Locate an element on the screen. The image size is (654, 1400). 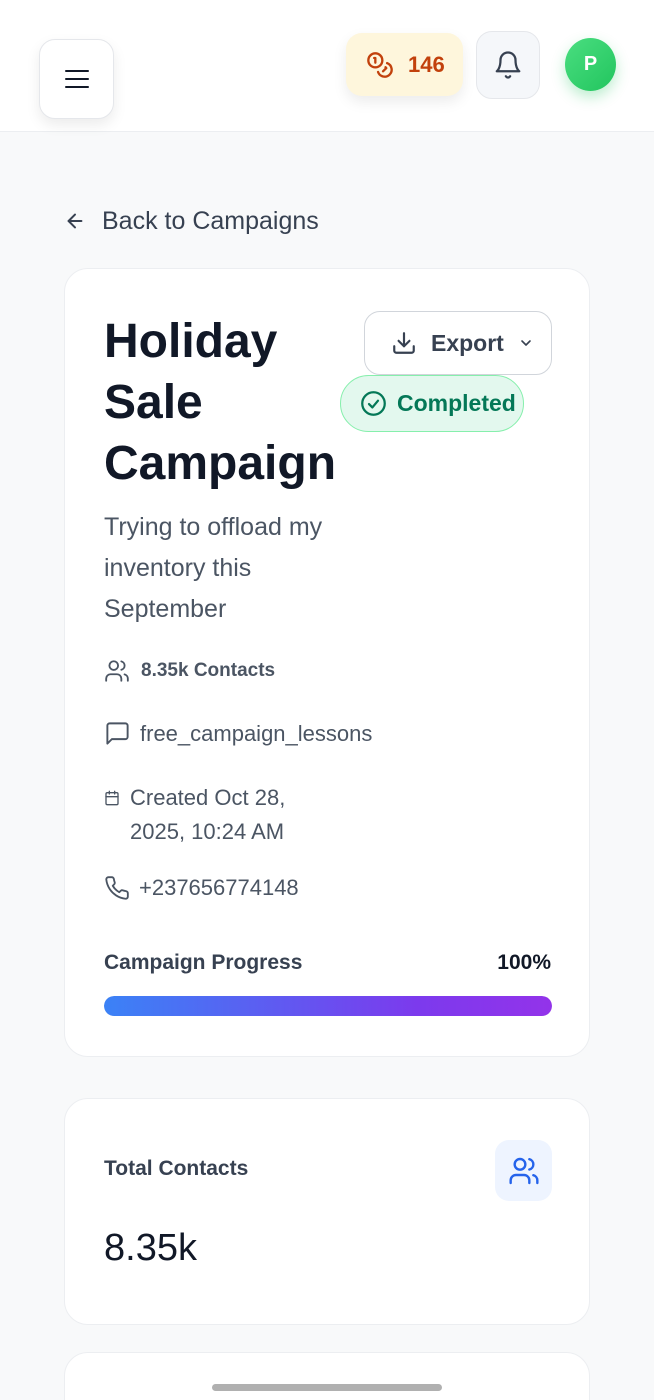
progress-value: 100% is located at coordinates (524, 962).